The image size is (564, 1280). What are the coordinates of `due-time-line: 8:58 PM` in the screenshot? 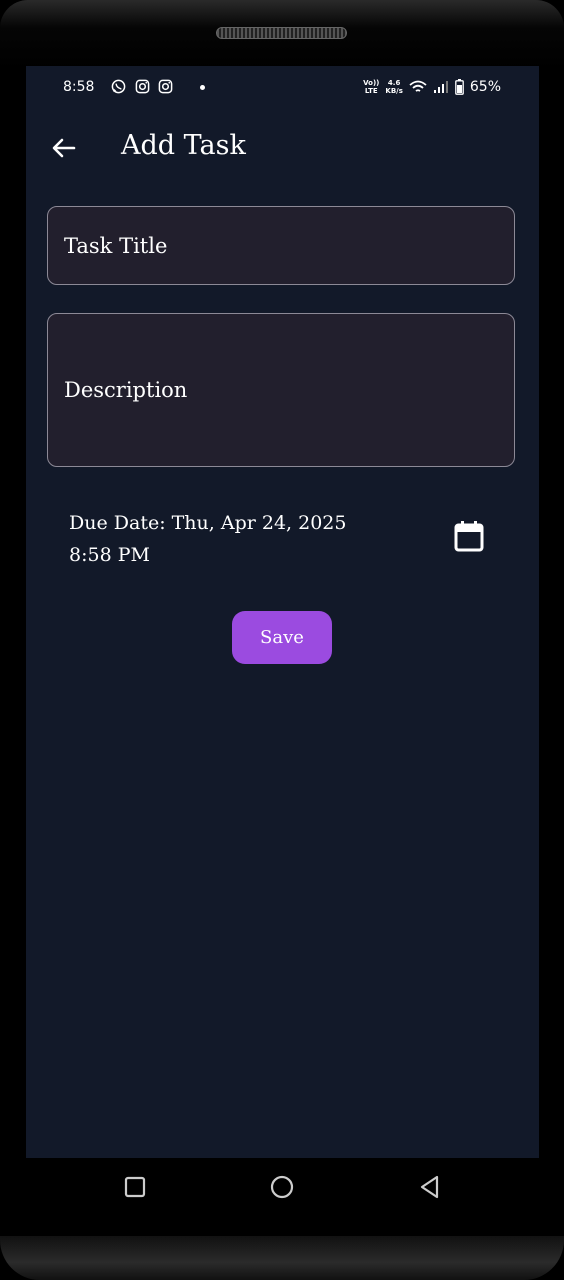 It's located at (109, 555).